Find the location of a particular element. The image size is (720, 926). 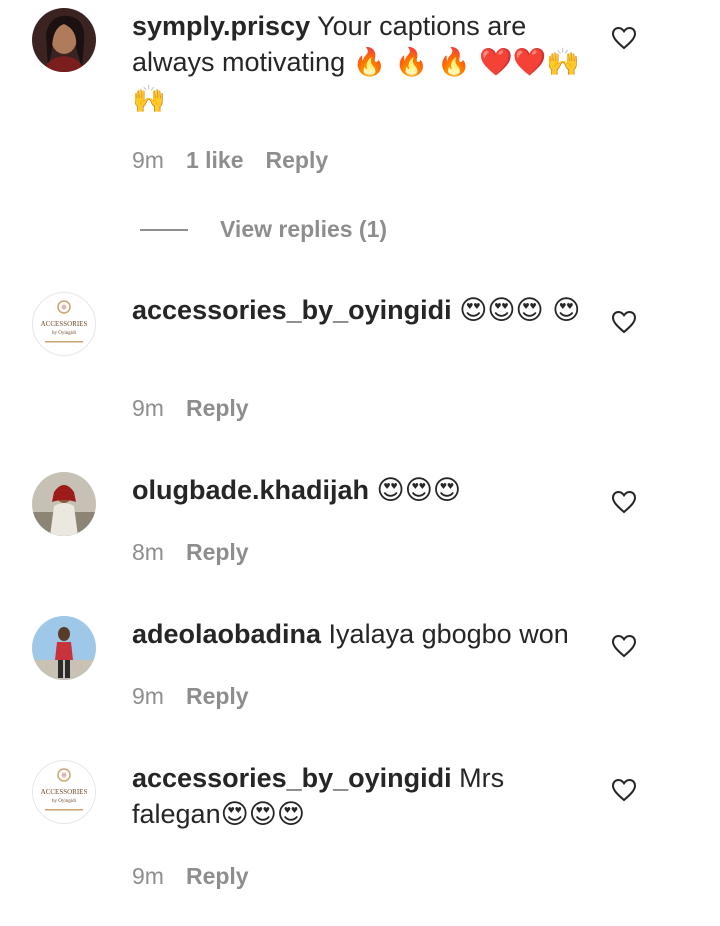

comment-text: adeolaobadina Iyalaya gbogbo won is located at coordinates (357, 634).